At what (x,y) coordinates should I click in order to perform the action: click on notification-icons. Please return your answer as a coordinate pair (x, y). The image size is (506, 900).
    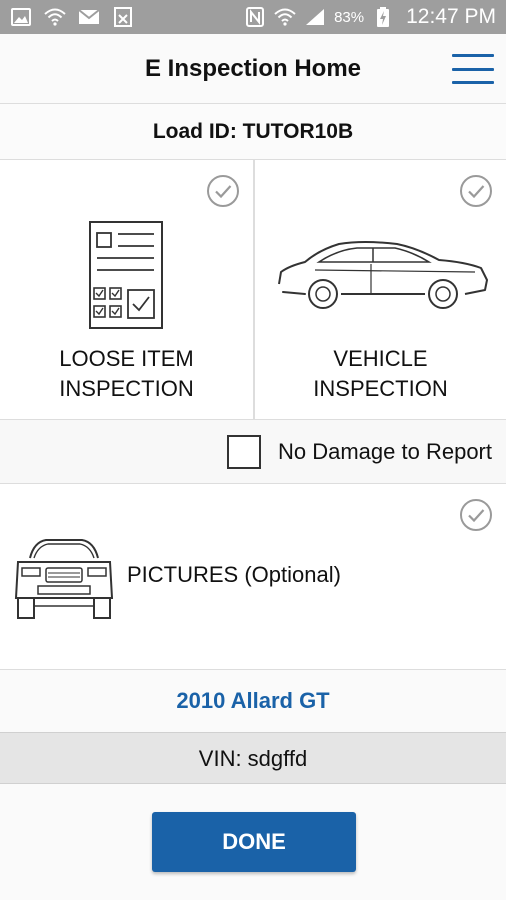
    Looking at the image, I should click on (67, 17).